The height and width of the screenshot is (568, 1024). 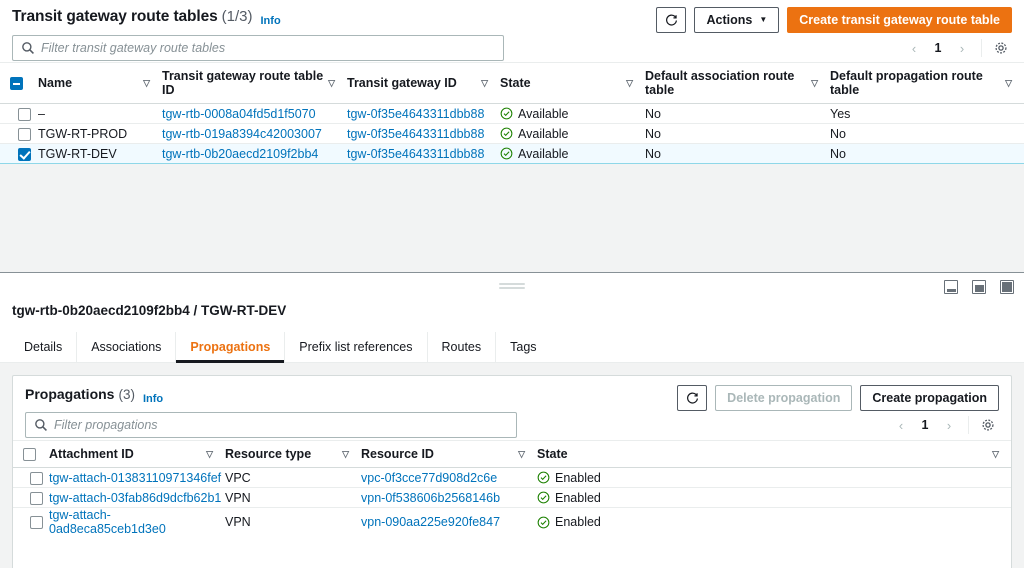 I want to click on search-icon, so click(x=28, y=48).